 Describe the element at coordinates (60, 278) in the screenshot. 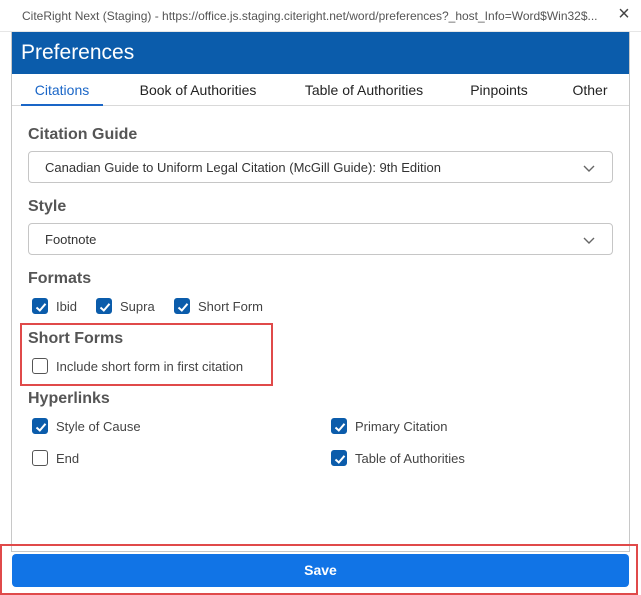

I see `formats-label: Formats` at that location.